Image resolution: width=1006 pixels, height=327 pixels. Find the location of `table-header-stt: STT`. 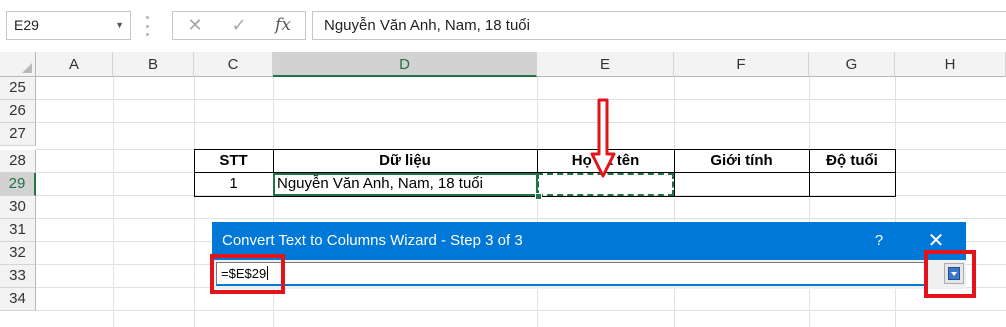

table-header-stt: STT is located at coordinates (233, 161).